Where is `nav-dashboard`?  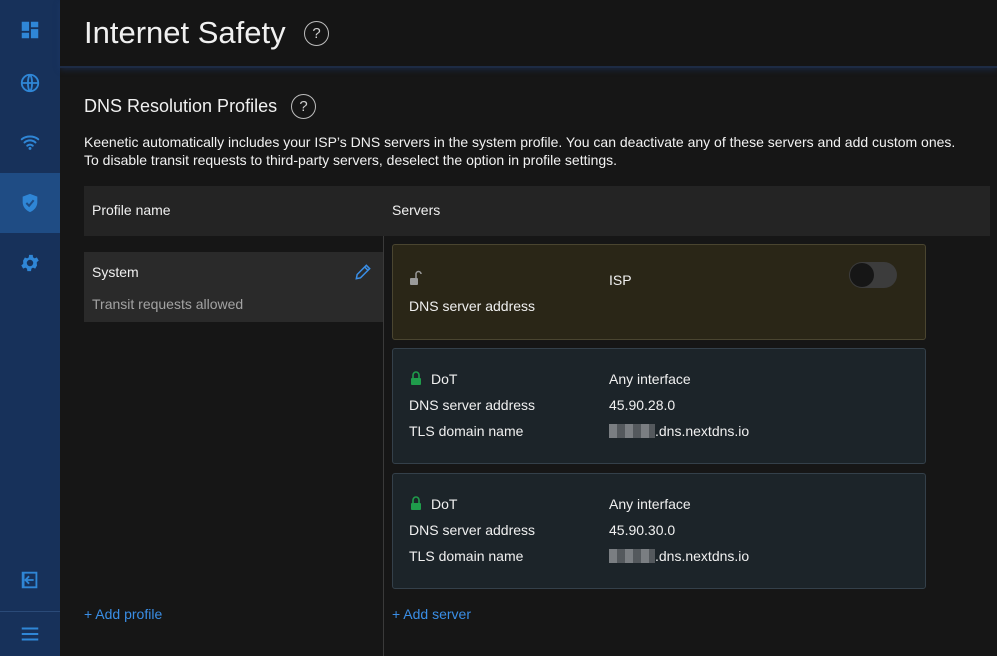
nav-dashboard is located at coordinates (30, 30).